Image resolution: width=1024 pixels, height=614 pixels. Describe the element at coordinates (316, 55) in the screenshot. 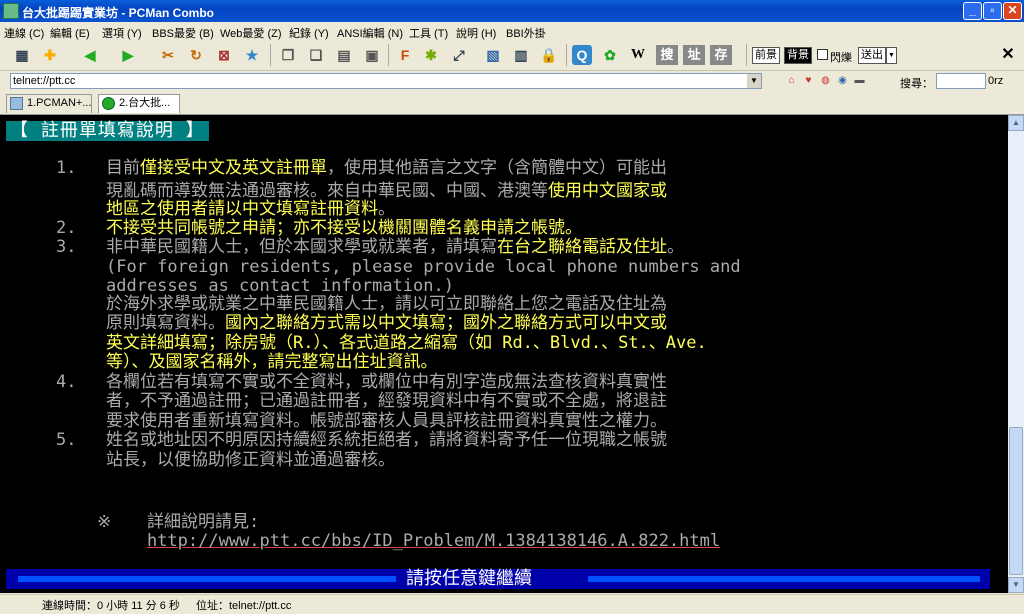

I see `paste-icon: ❏` at that location.